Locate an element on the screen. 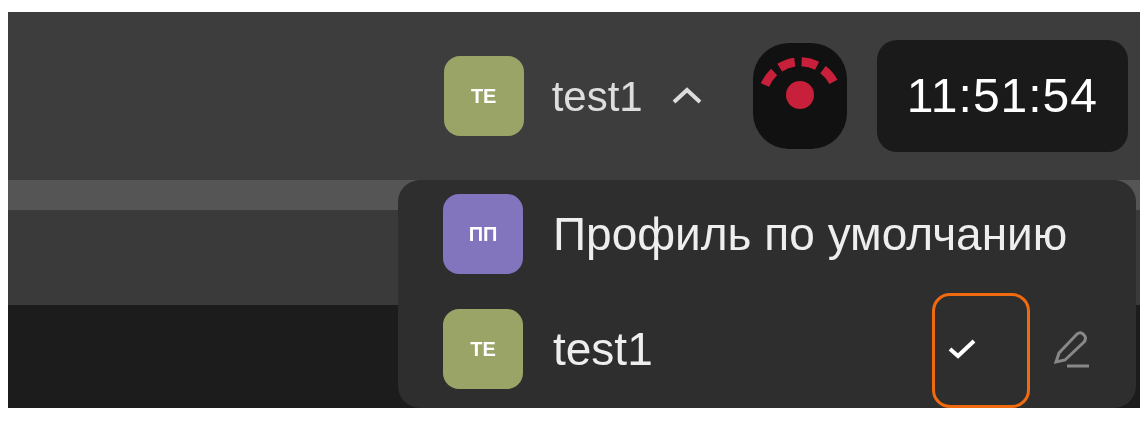  clock: 11:51:54 is located at coordinates (1002, 96).